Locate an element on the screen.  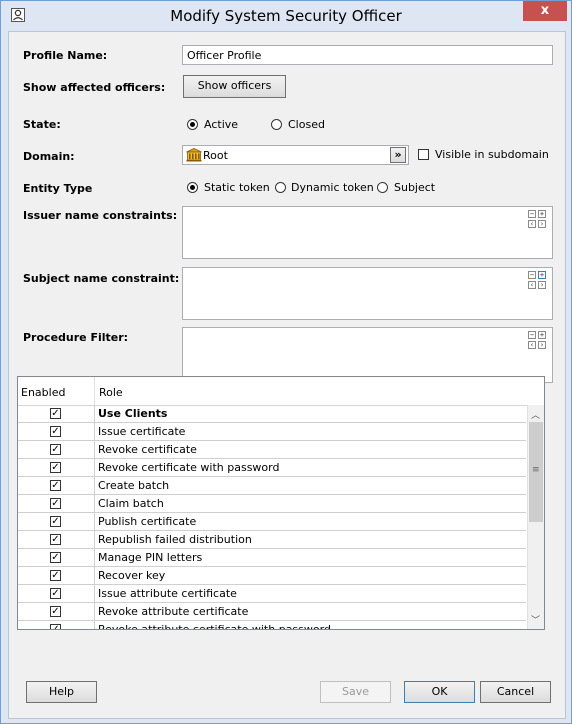
visible-in-subdomain-label: Visible in subdomain is located at coordinates (492, 154).